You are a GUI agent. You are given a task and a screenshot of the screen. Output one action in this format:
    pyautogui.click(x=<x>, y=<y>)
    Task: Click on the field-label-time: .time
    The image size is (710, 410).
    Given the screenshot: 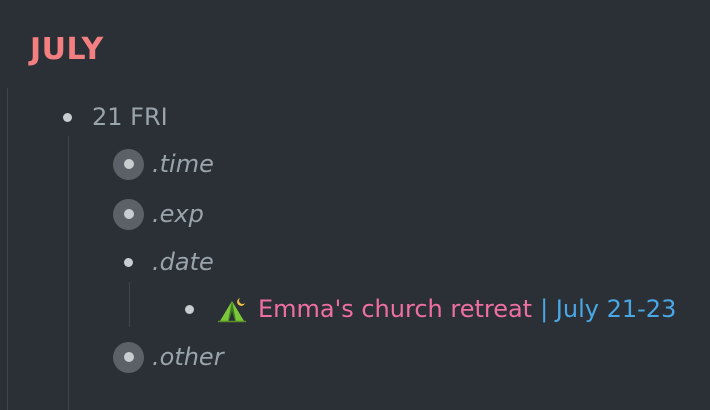 What is the action you would take?
    pyautogui.click(x=183, y=164)
    